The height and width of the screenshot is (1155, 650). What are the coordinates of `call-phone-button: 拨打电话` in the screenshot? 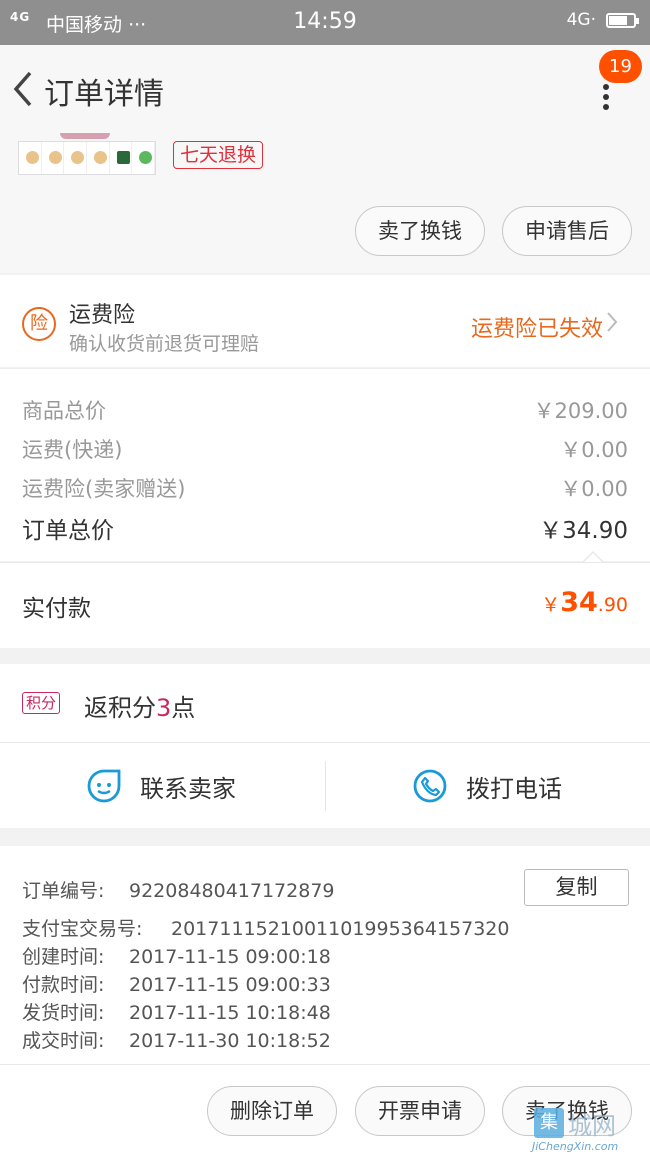 It's located at (487, 786).